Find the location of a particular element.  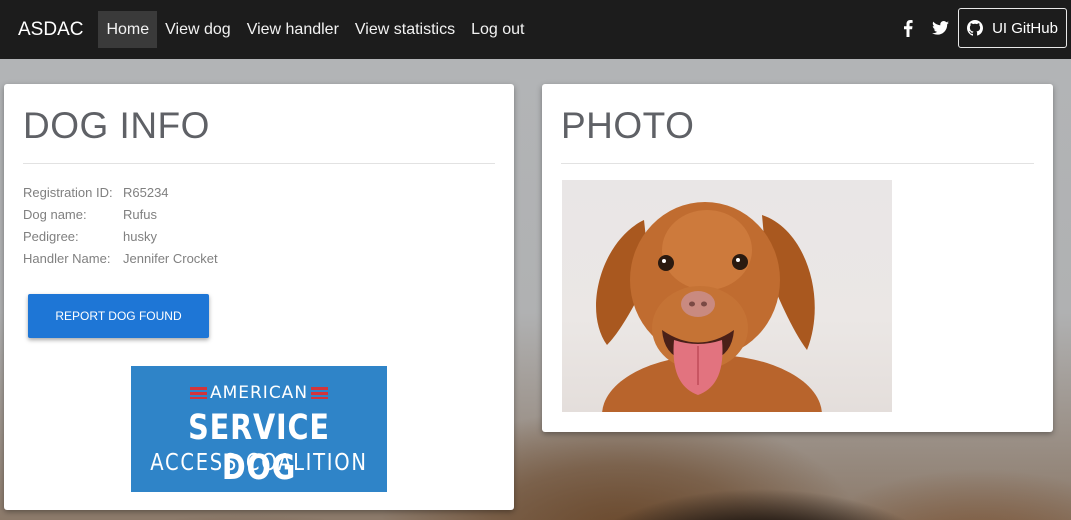

brand-logo: ASDAC is located at coordinates (50, 30).